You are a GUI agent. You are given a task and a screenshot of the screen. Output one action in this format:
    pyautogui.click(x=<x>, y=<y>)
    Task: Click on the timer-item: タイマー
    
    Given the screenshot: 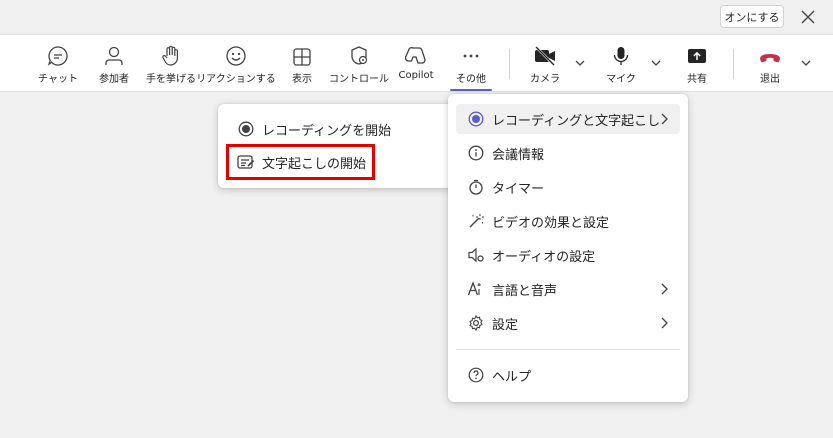 What is the action you would take?
    pyautogui.click(x=568, y=187)
    